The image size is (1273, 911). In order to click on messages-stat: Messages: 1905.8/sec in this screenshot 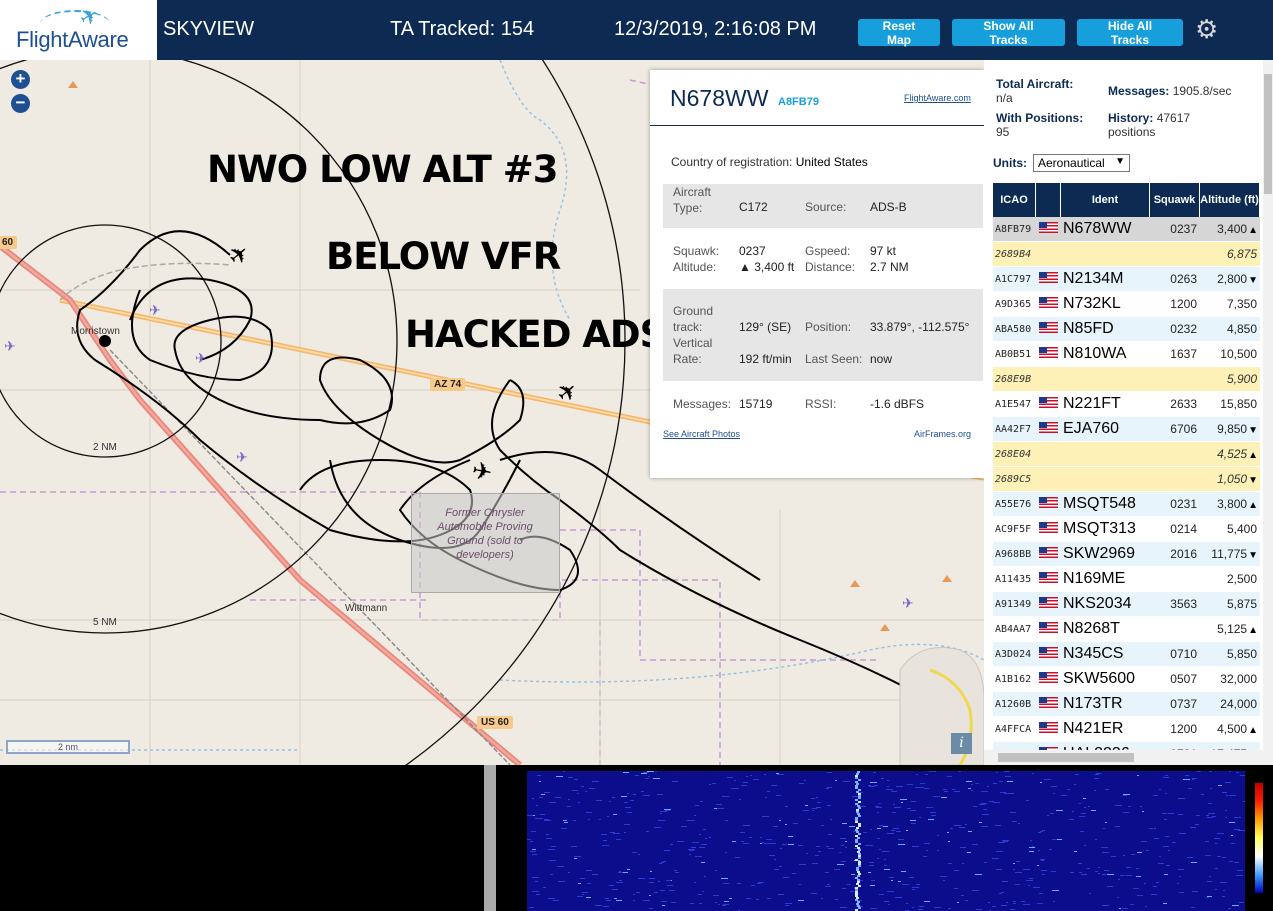, I will do `click(1169, 91)`.